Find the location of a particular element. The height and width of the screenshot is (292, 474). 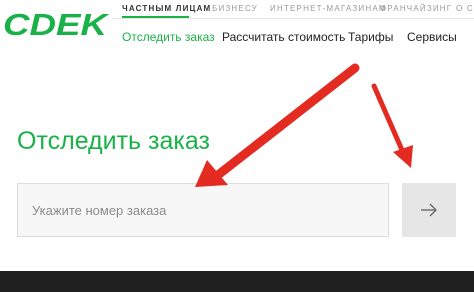

arrow-to-button-head is located at coordinates (403, 156).